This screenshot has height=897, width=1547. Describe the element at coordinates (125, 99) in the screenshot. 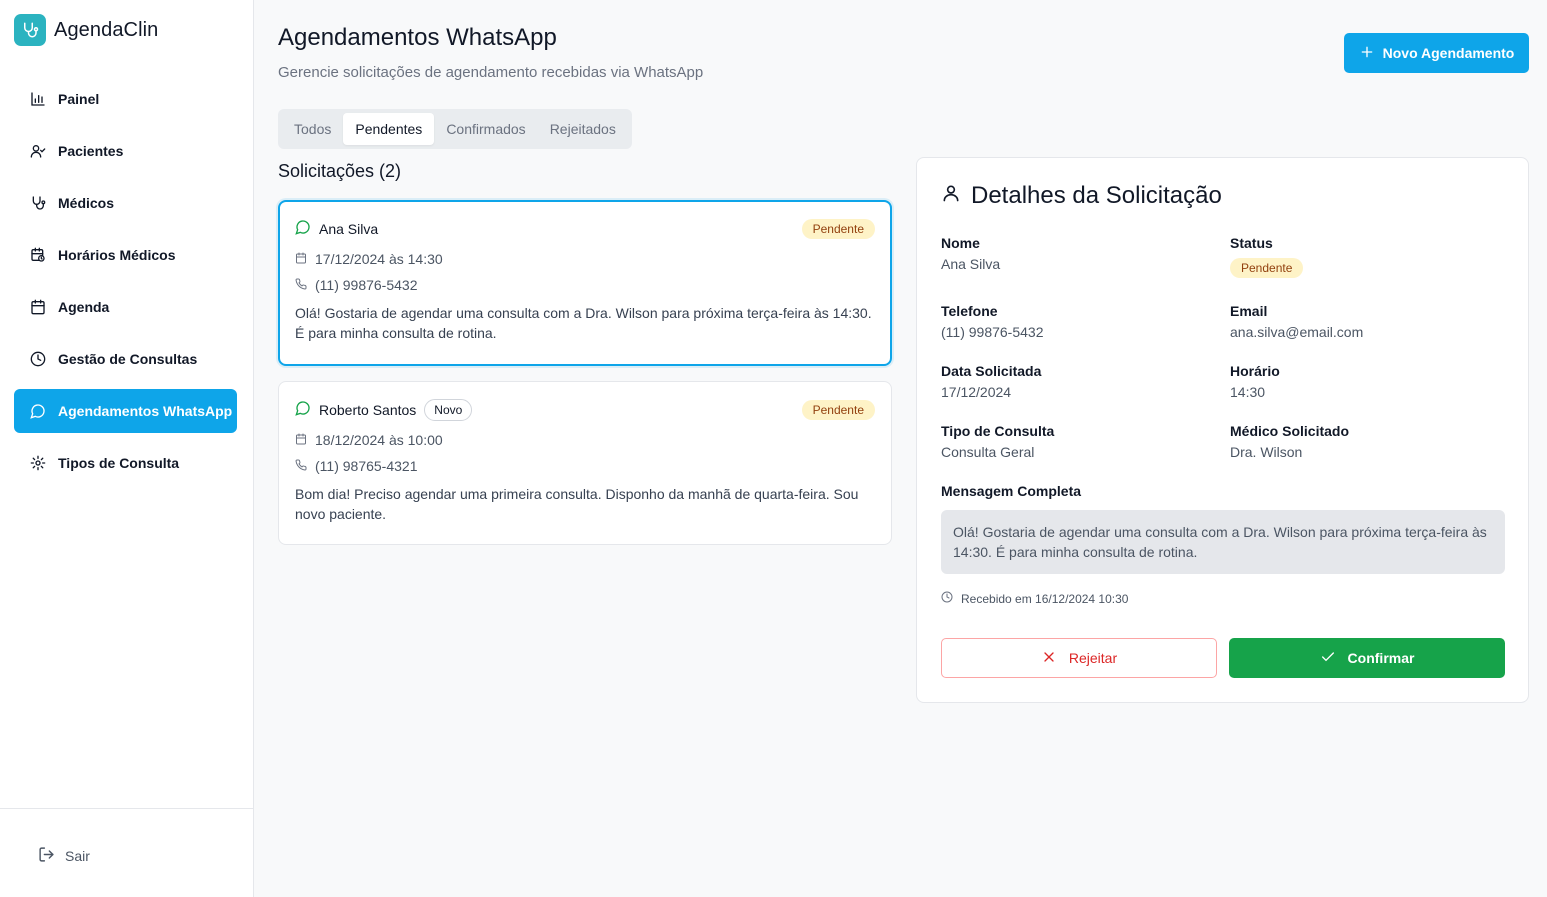

I see `sidebar-item-painel: Painel` at that location.